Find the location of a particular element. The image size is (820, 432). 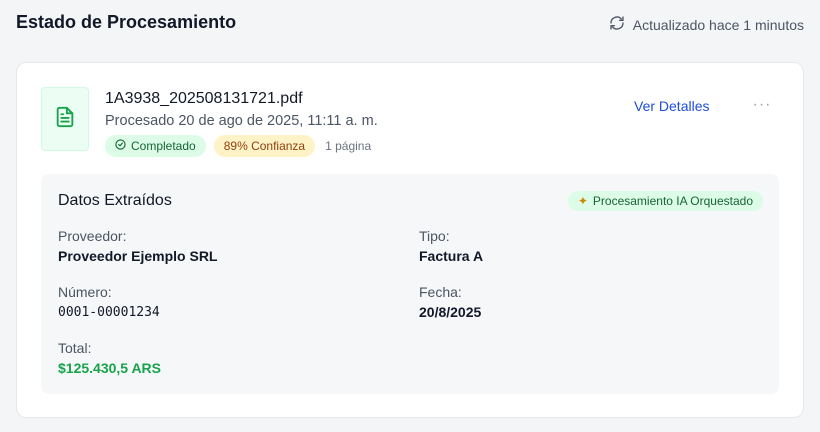

refresh-button: Actualizado hace 1 minutos is located at coordinates (706, 24).